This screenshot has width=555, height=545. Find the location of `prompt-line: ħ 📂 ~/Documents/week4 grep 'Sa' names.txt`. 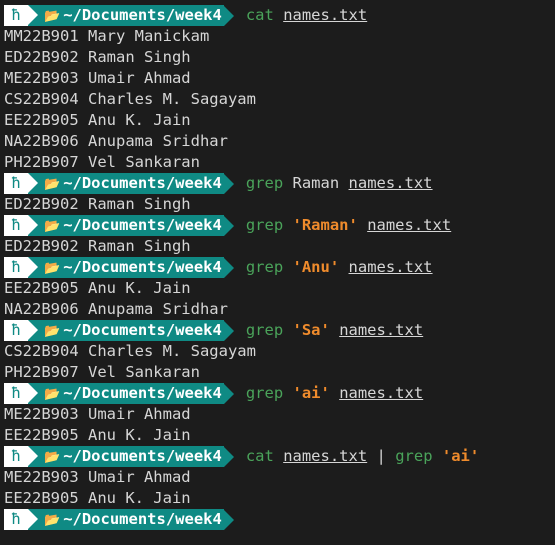

prompt-line: ħ 📂 ~/Documents/week4 grep 'Sa' names.txt is located at coordinates (277, 330).